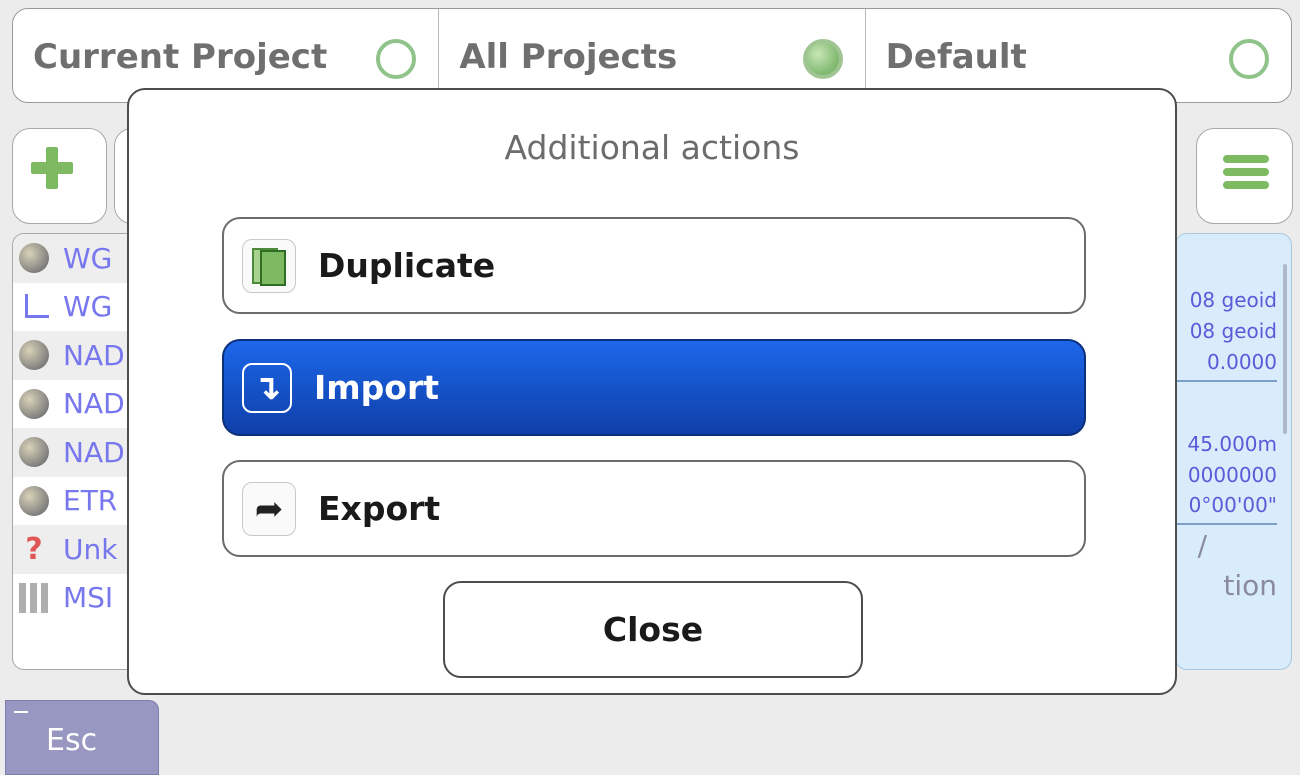  What do you see at coordinates (90, 501) in the screenshot?
I see `list-item-label: ETR` at bounding box center [90, 501].